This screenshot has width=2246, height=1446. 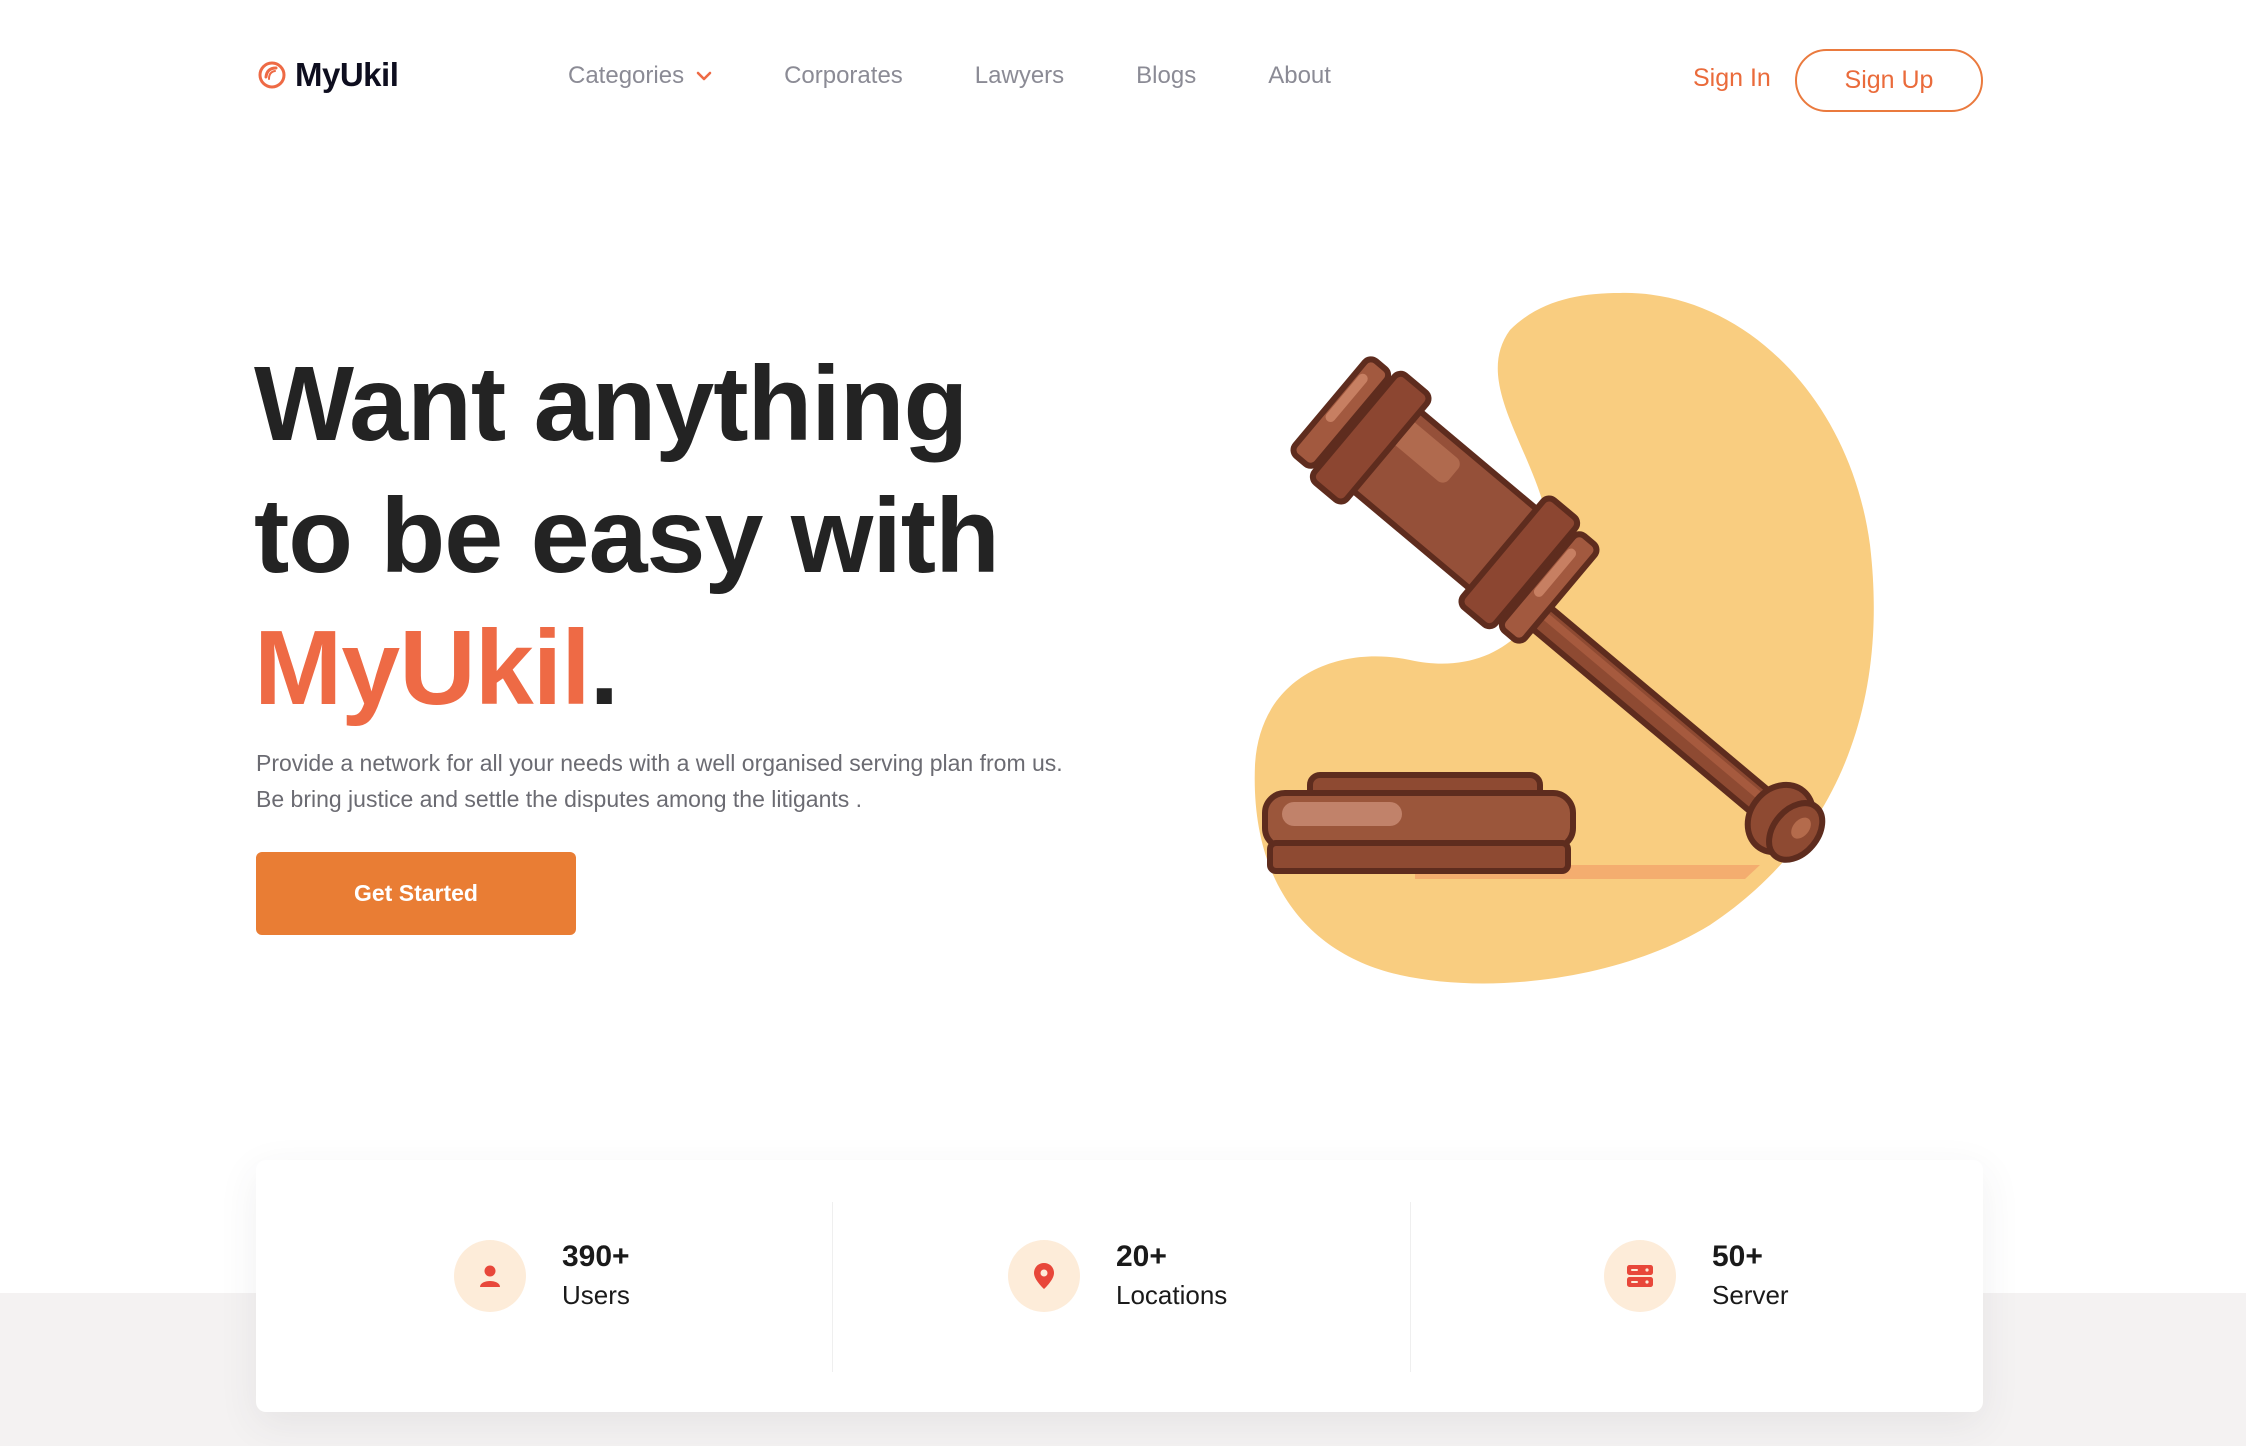 What do you see at coordinates (596, 1256) in the screenshot?
I see `stat-value: 390+` at bounding box center [596, 1256].